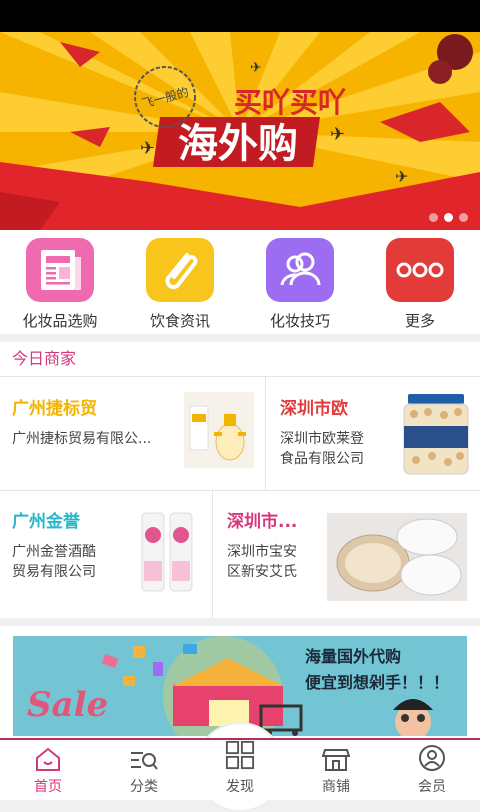 This screenshot has height=812, width=480. Describe the element at coordinates (144, 787) in the screenshot. I see `tab-label: 分类` at that location.